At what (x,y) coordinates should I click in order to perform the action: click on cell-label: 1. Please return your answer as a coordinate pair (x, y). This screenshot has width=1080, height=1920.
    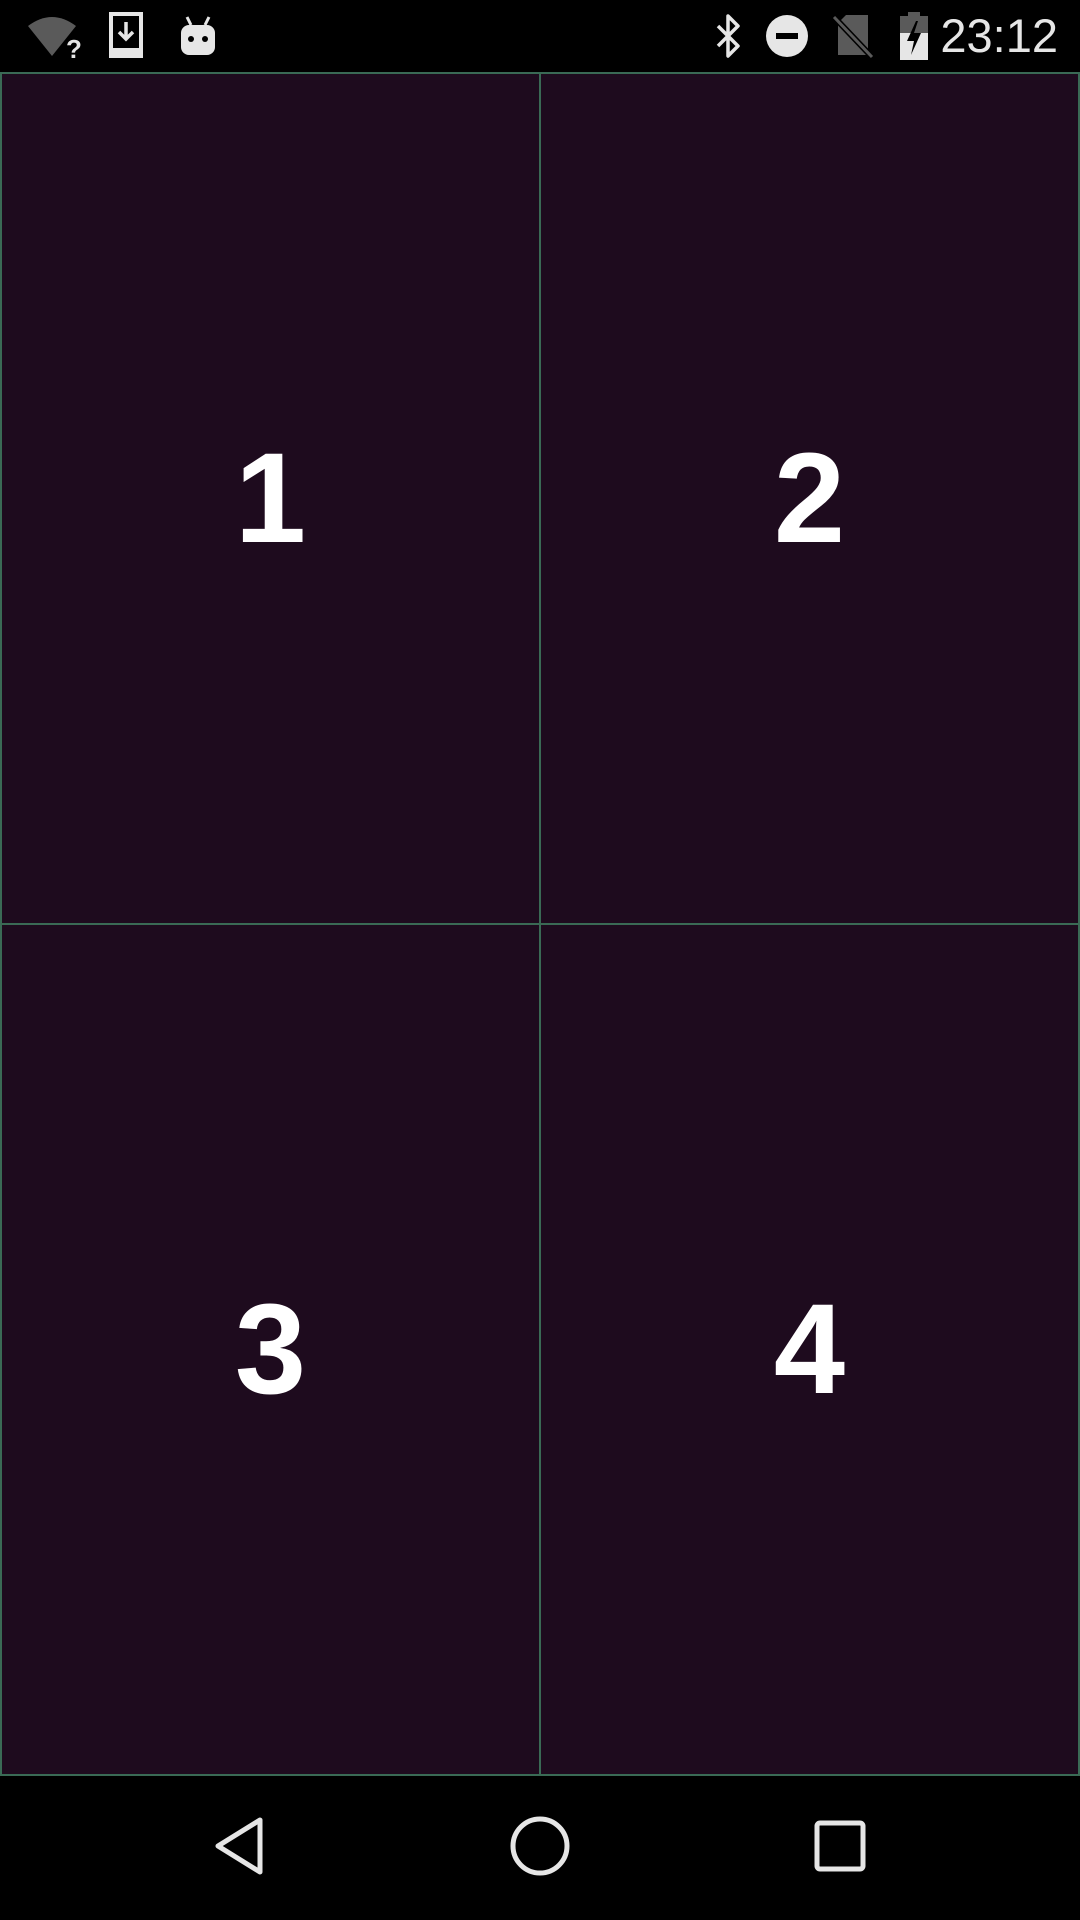
    Looking at the image, I should click on (270, 498).